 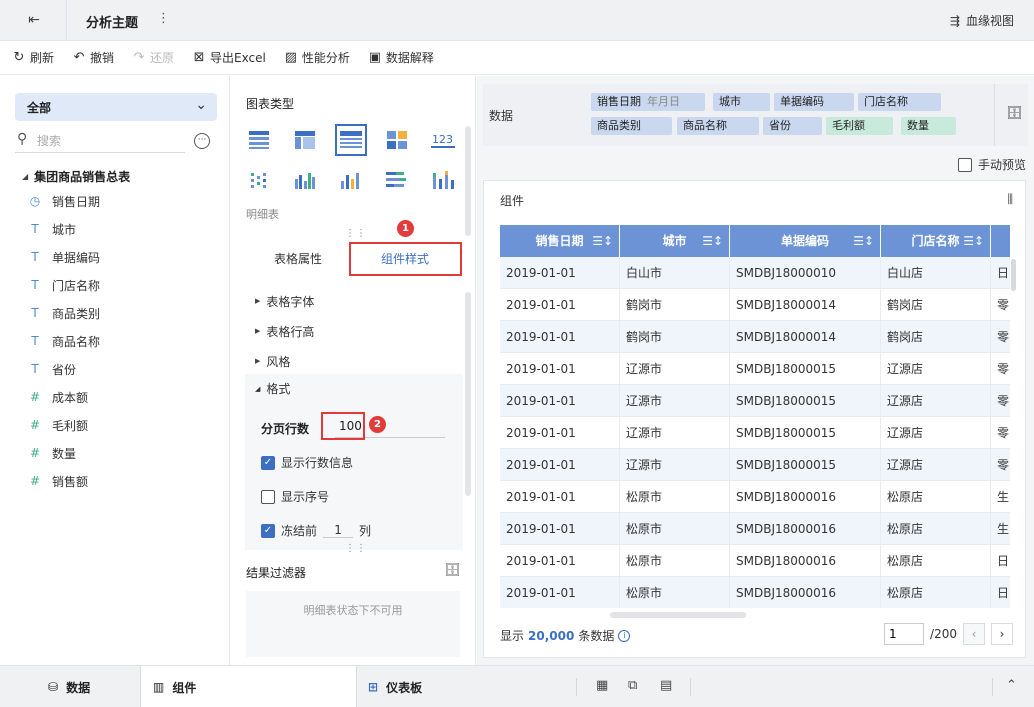 What do you see at coordinates (666, 685) in the screenshot?
I see `component-list-icon: ▤` at bounding box center [666, 685].